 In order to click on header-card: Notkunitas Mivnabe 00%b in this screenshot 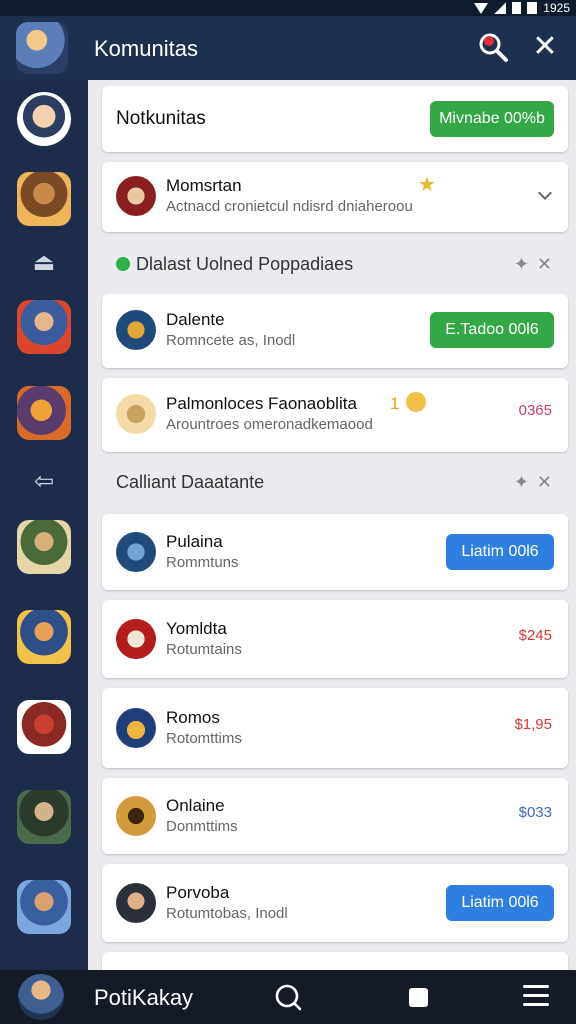, I will do `click(335, 119)`.